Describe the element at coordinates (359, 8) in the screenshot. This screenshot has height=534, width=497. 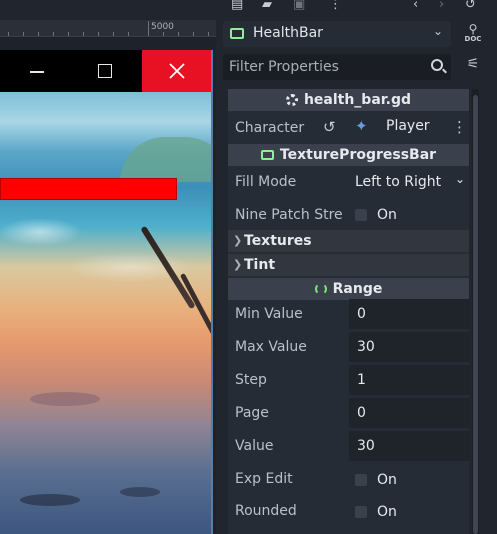
I see `inspector-toolbar: ▤ ▰ ▣ ⋮ ‹ › ↺` at that location.